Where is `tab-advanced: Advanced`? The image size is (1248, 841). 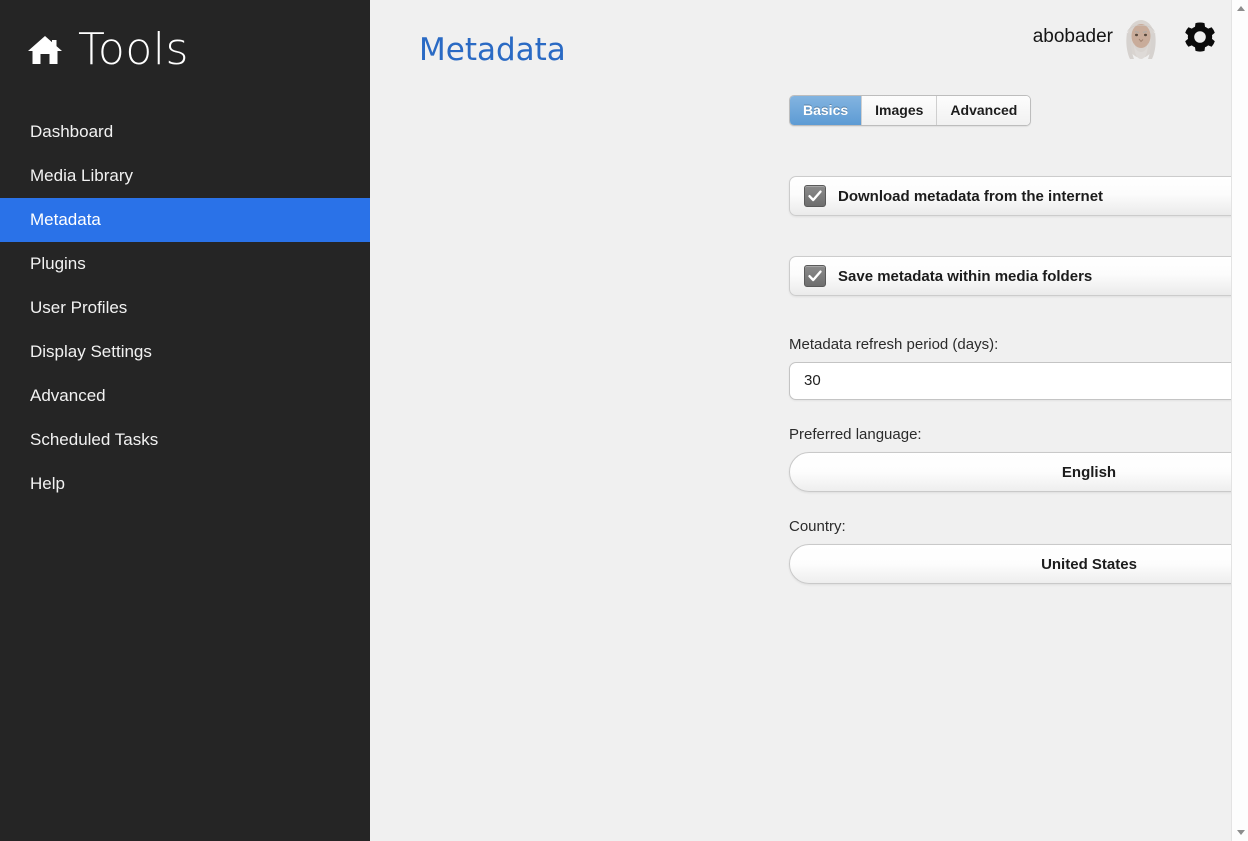
tab-advanced: Advanced is located at coordinates (984, 110).